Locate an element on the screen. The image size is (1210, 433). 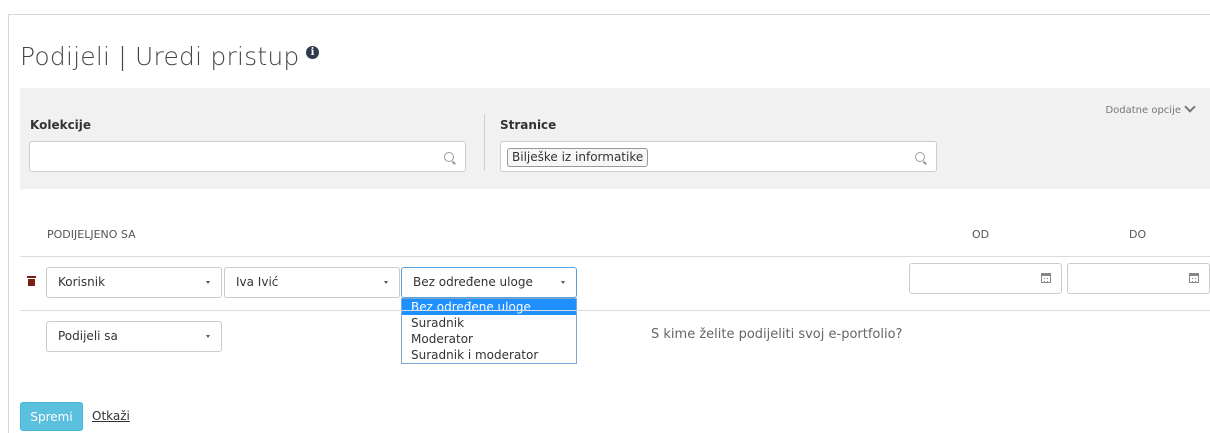
page-frame-top-border is located at coordinates (609, 14).